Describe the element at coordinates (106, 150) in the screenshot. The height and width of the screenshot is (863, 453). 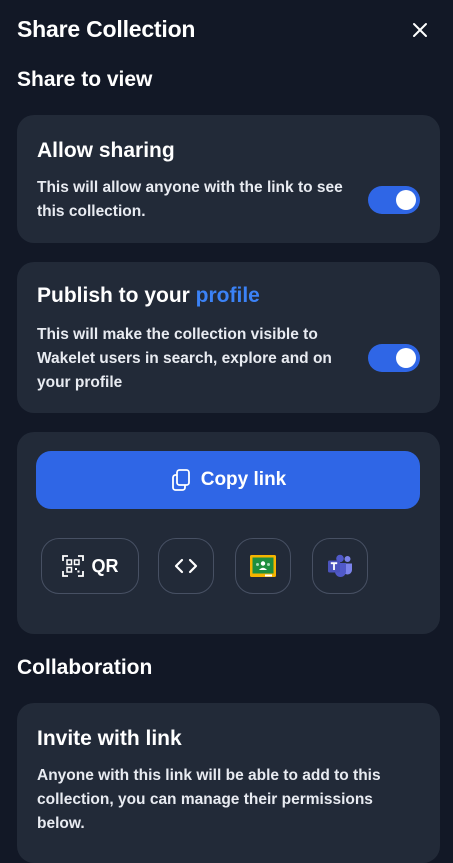
I see `allow-sharing-title: Allow sharing` at that location.